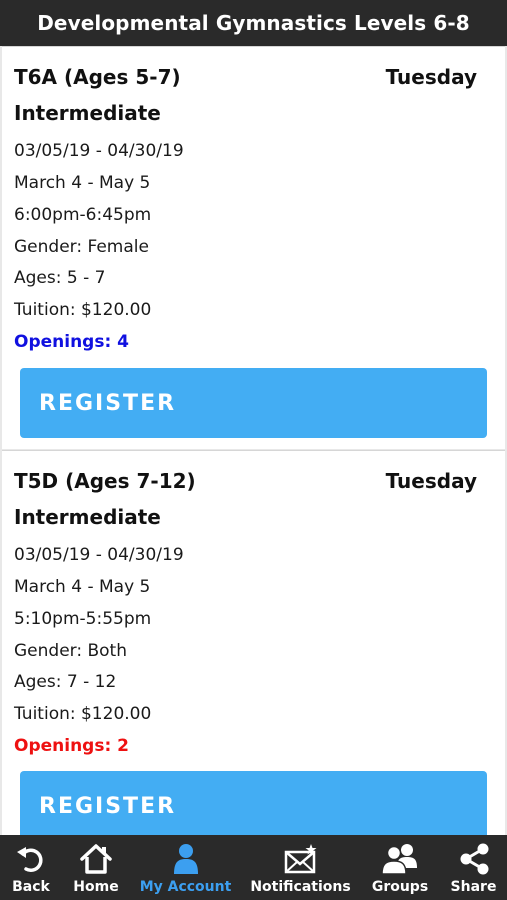  I want to click on class-gender: Gender: Female, so click(81, 247).